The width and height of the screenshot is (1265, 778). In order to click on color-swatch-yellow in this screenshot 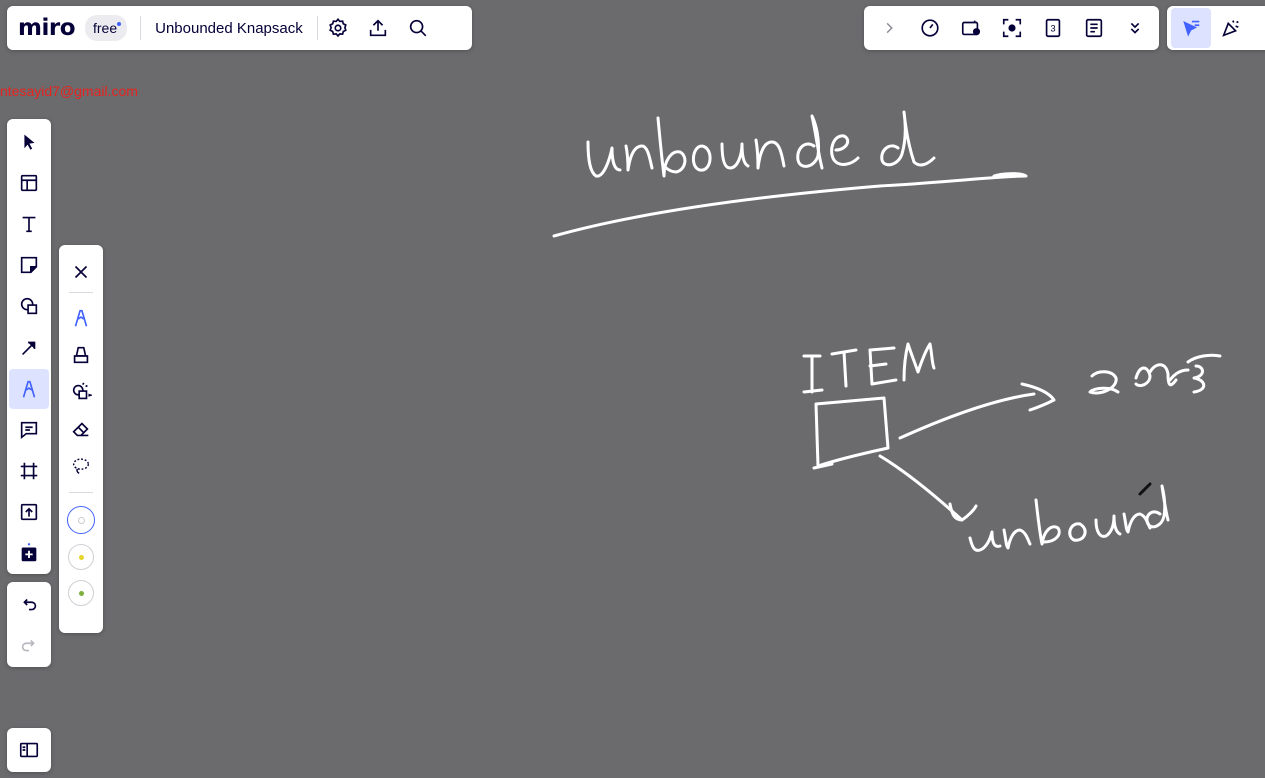, I will do `click(81, 557)`.